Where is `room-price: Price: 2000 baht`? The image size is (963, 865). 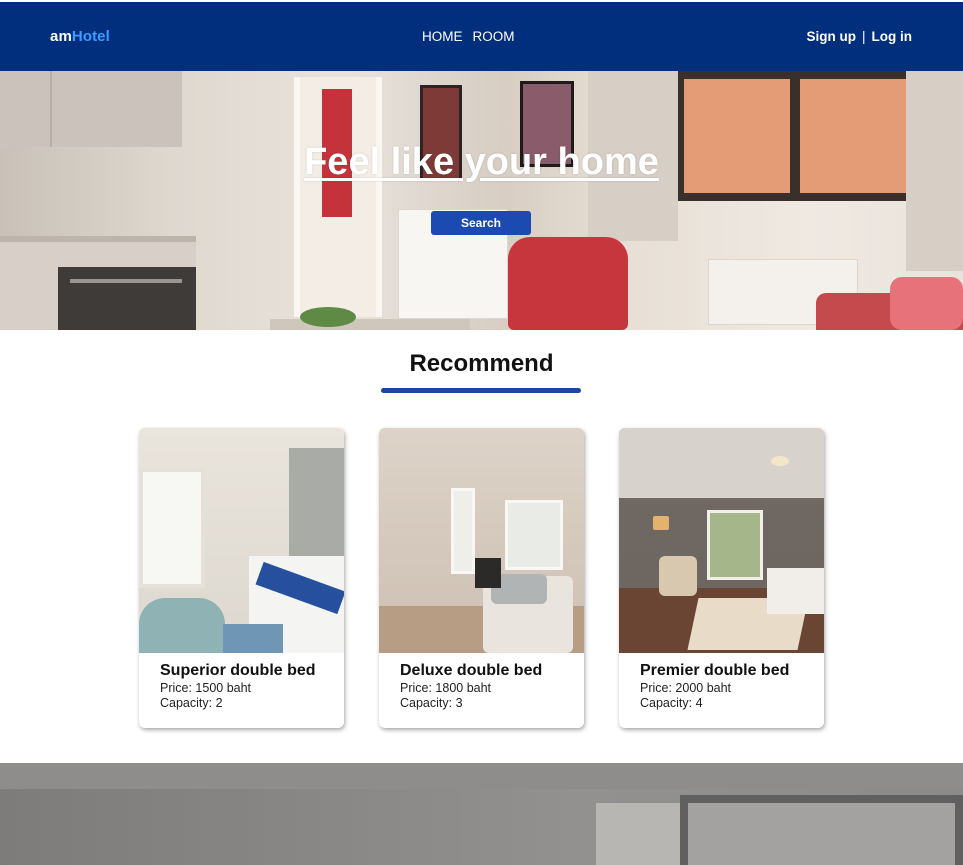
room-price: Price: 2000 baht is located at coordinates (686, 688).